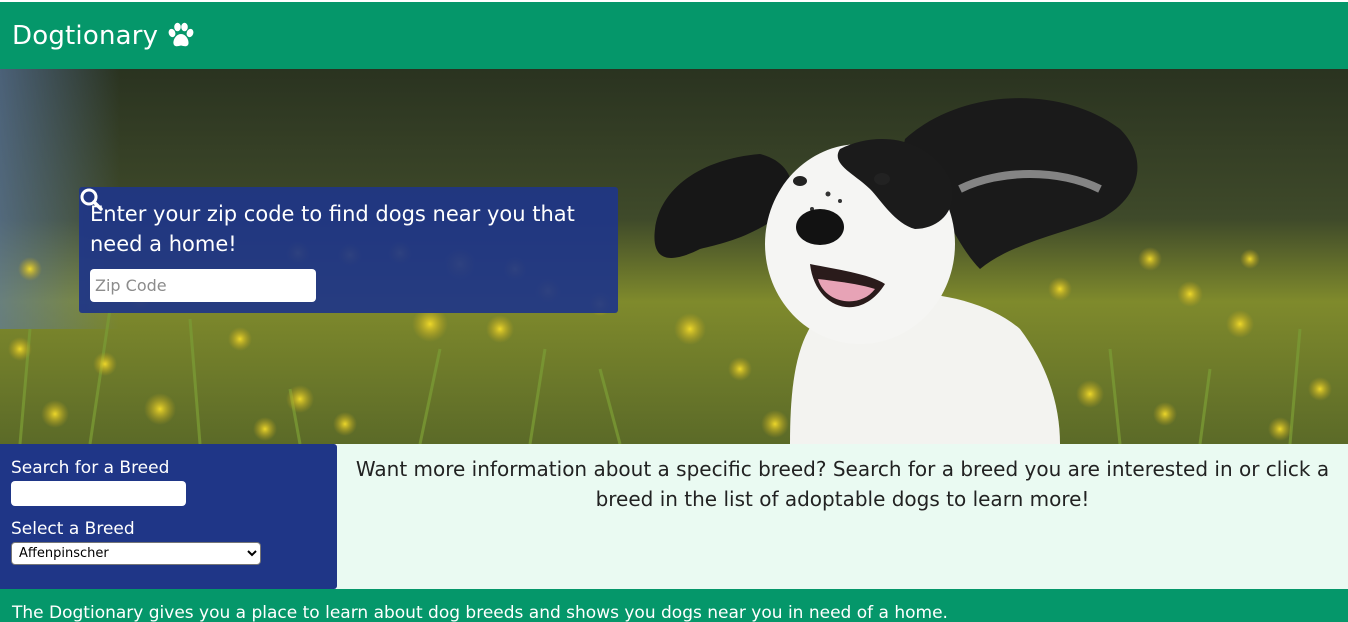 The height and width of the screenshot is (622, 1348). I want to click on paw-icon, so click(181, 36).